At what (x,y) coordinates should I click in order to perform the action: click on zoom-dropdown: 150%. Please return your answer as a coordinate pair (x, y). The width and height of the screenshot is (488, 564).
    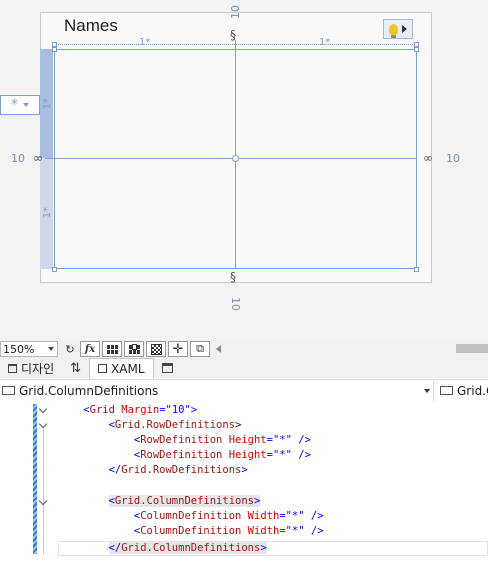
    Looking at the image, I should click on (29, 349).